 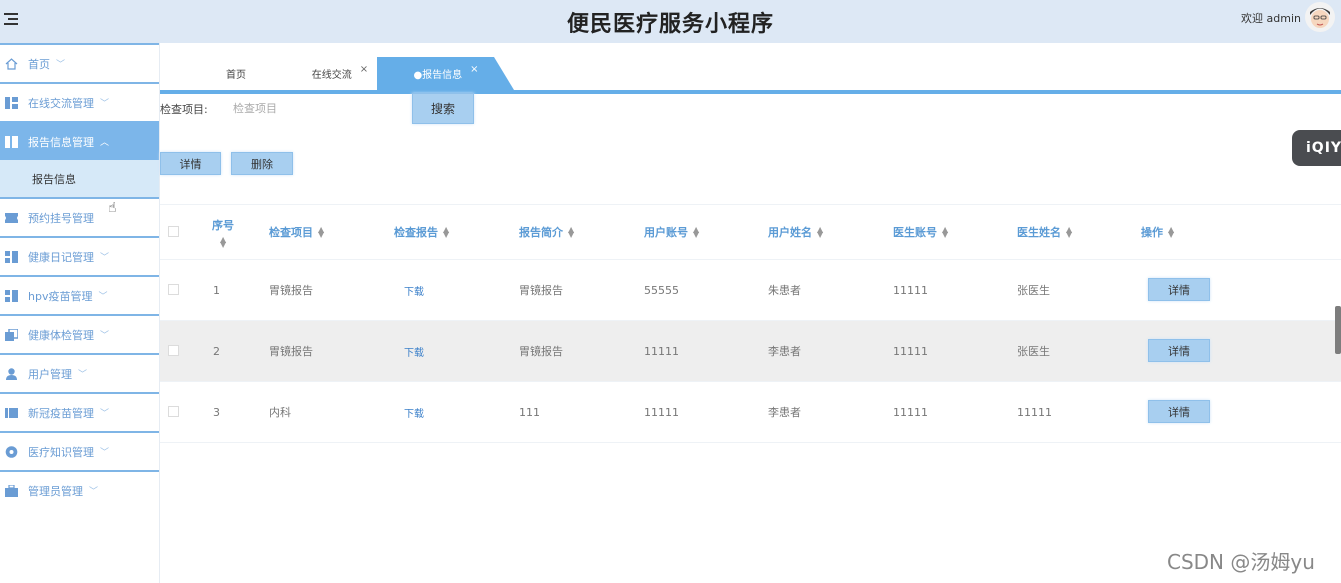 What do you see at coordinates (750, 75) in the screenshot?
I see `tab-bar: 首页 在线交流 × ●报告信息 ×` at bounding box center [750, 75].